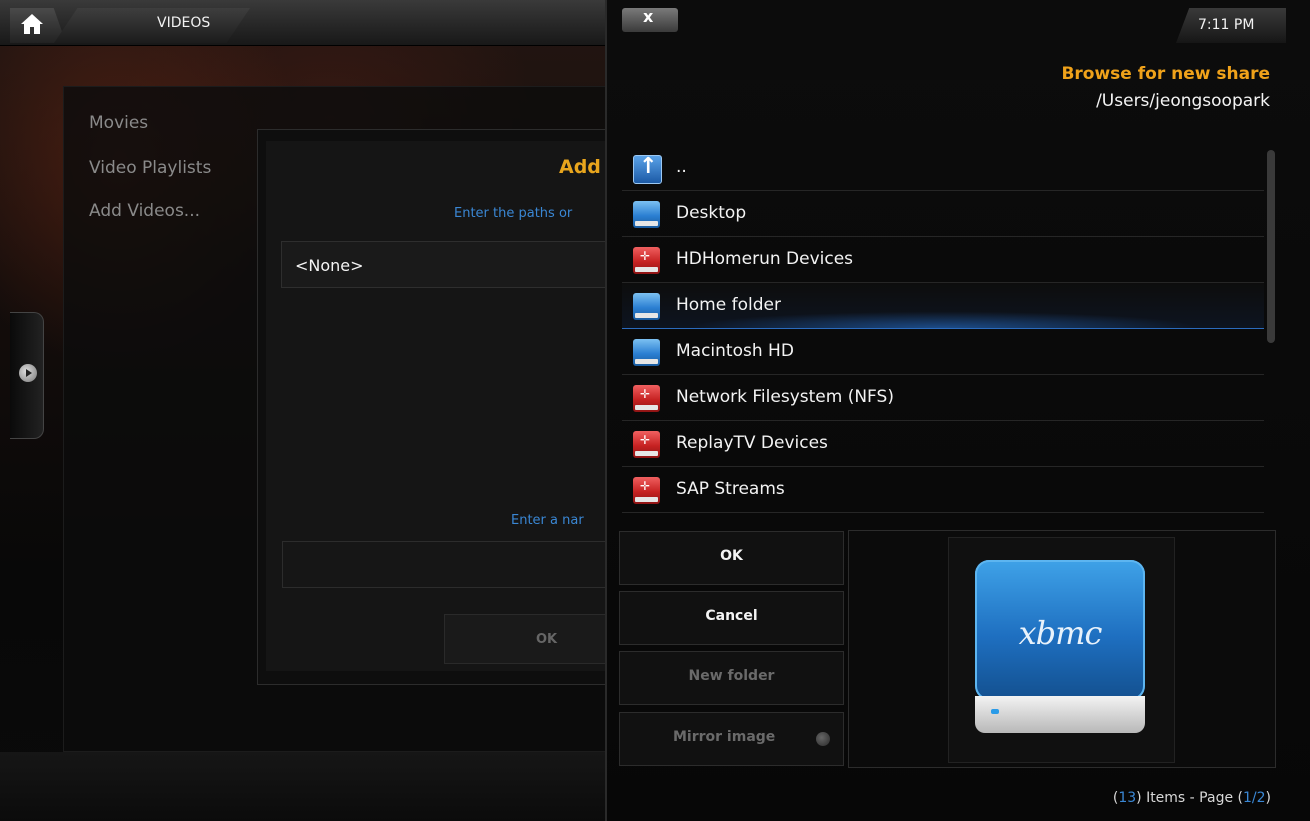 This screenshot has width=1310, height=821. I want to click on list-item-label: Home folder, so click(728, 305).